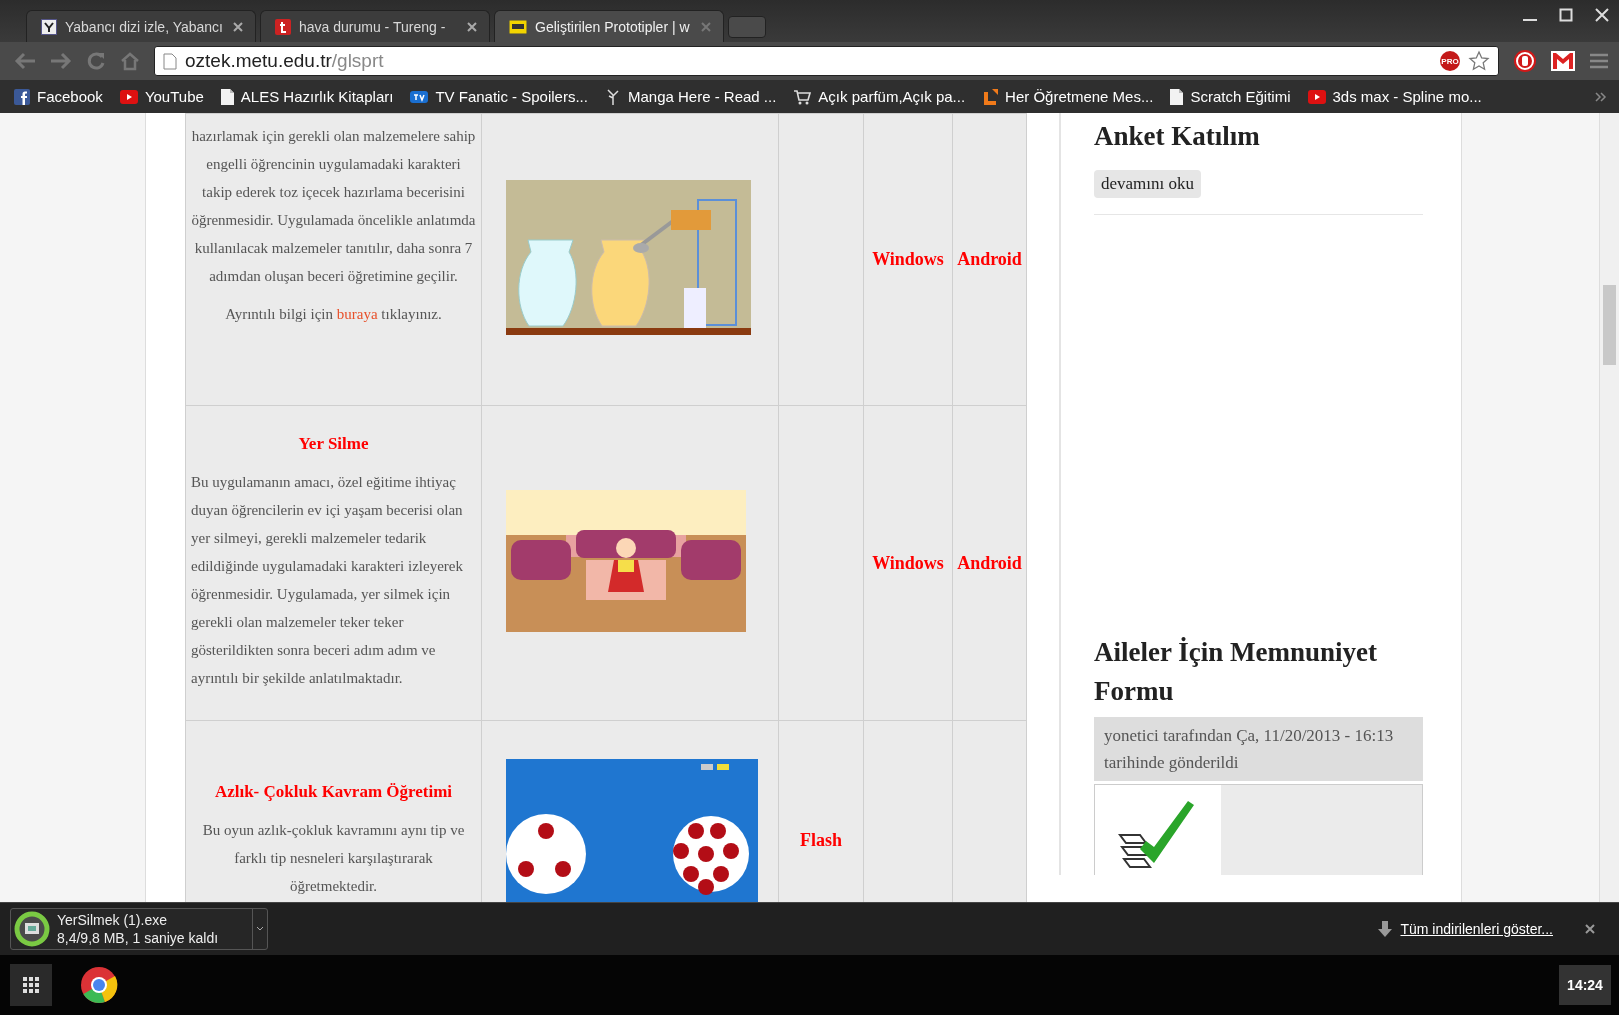 This screenshot has width=1619, height=1015. I want to click on cart-icon, so click(802, 96).